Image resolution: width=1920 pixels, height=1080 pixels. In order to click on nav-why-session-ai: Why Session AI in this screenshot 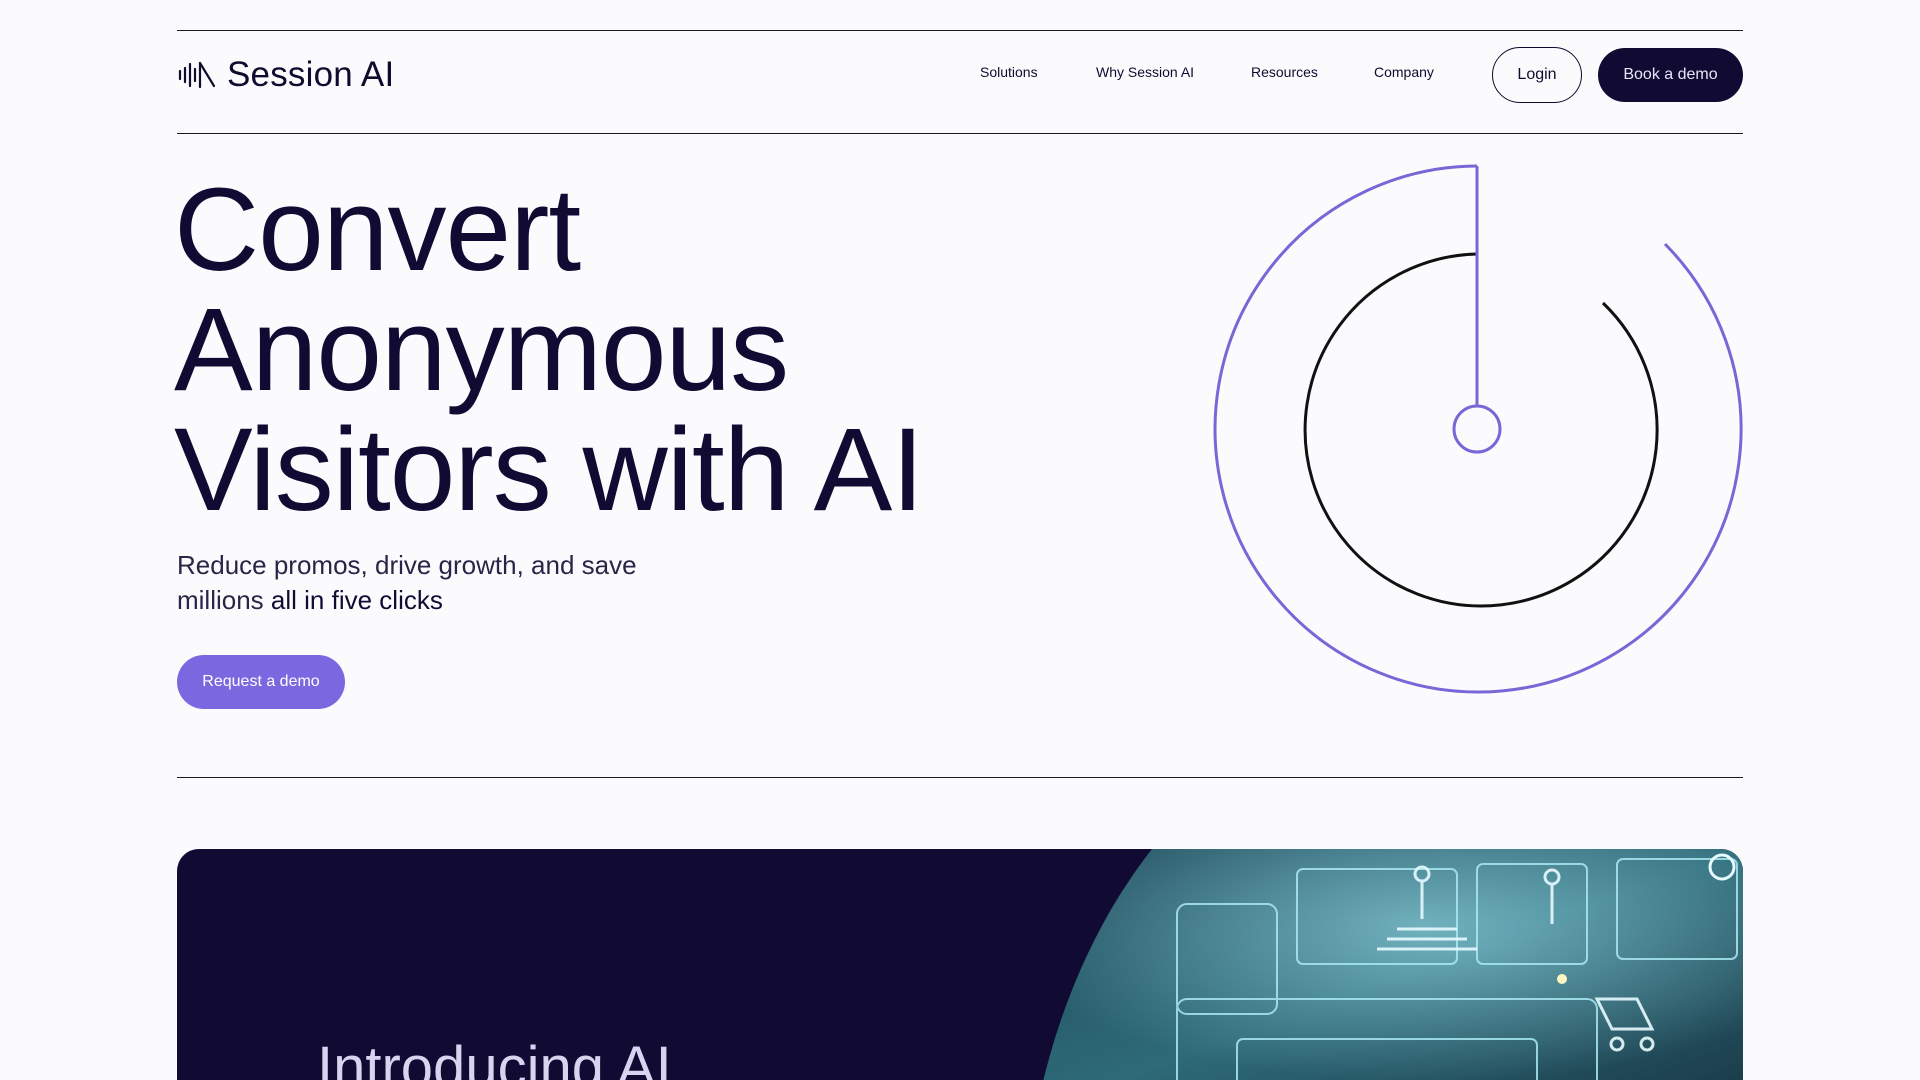, I will do `click(1145, 72)`.